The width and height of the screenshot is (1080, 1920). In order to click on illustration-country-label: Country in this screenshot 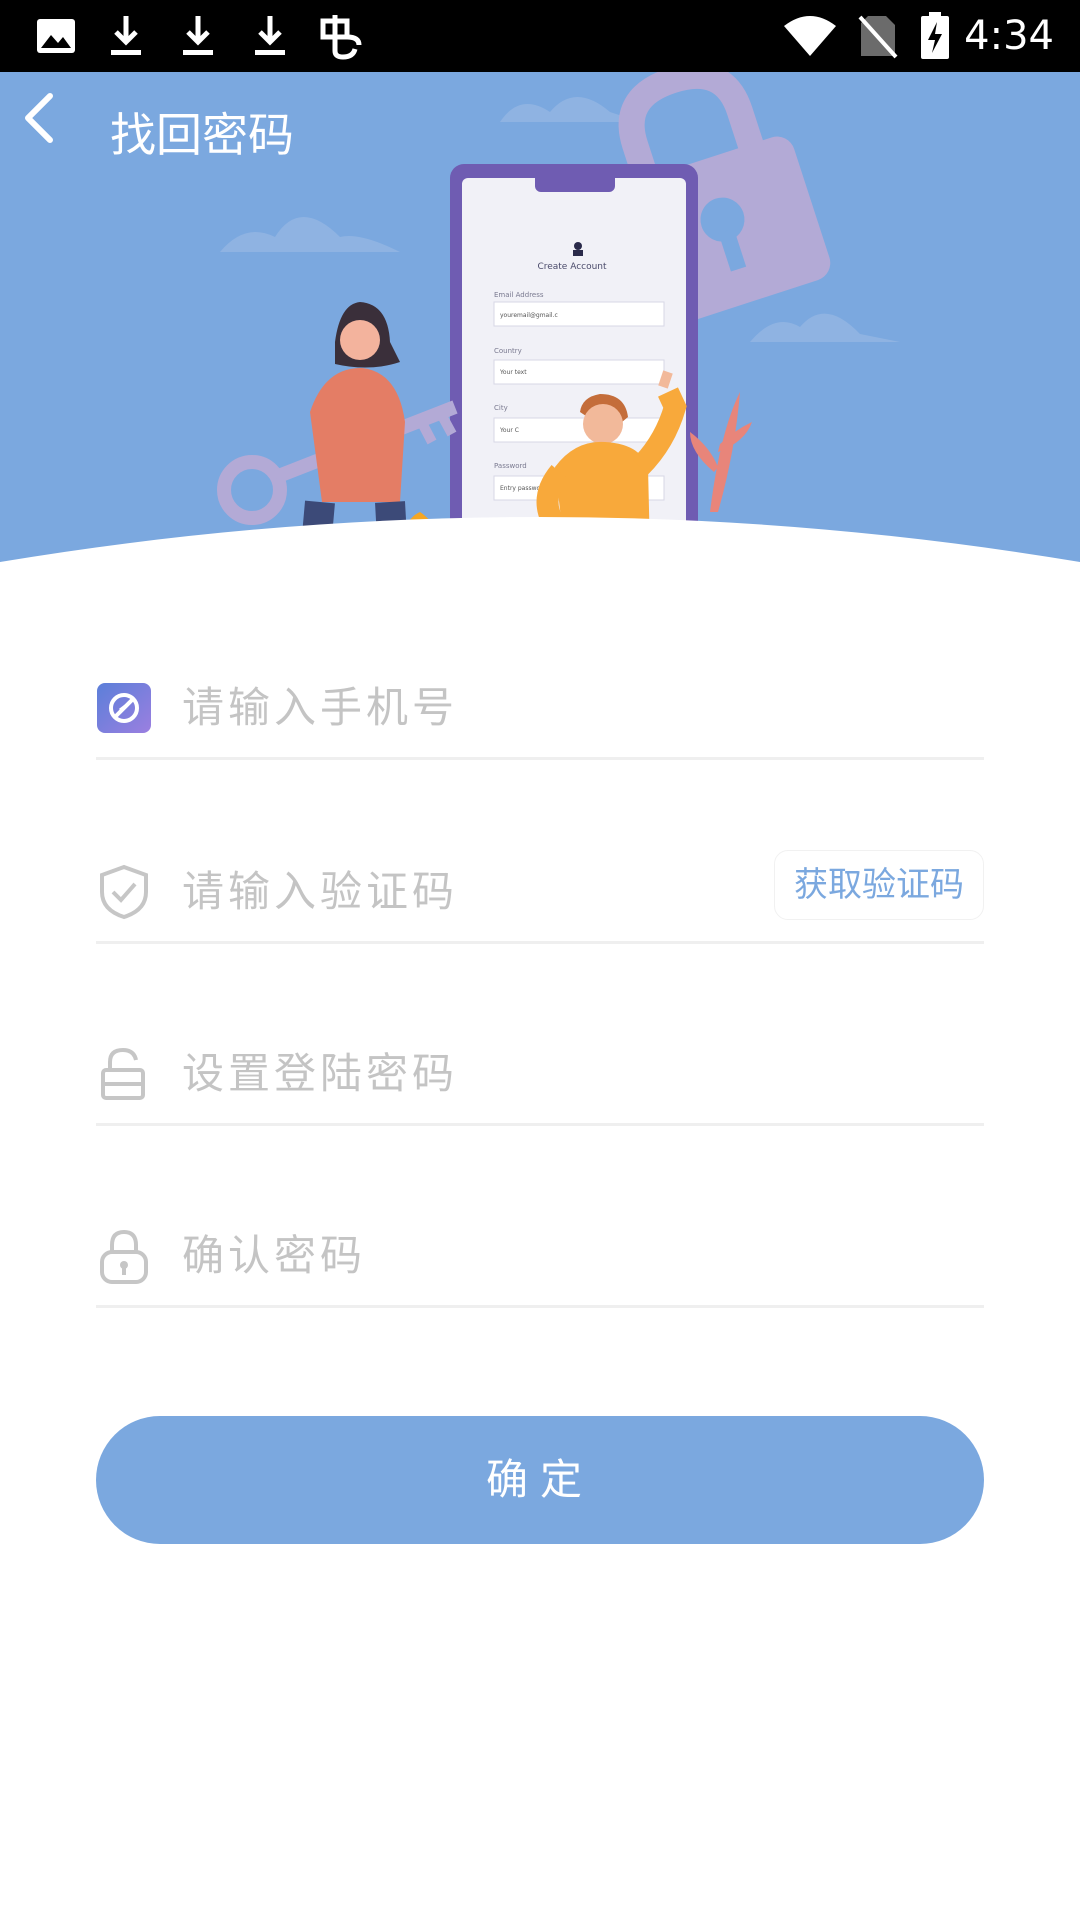, I will do `click(508, 351)`.